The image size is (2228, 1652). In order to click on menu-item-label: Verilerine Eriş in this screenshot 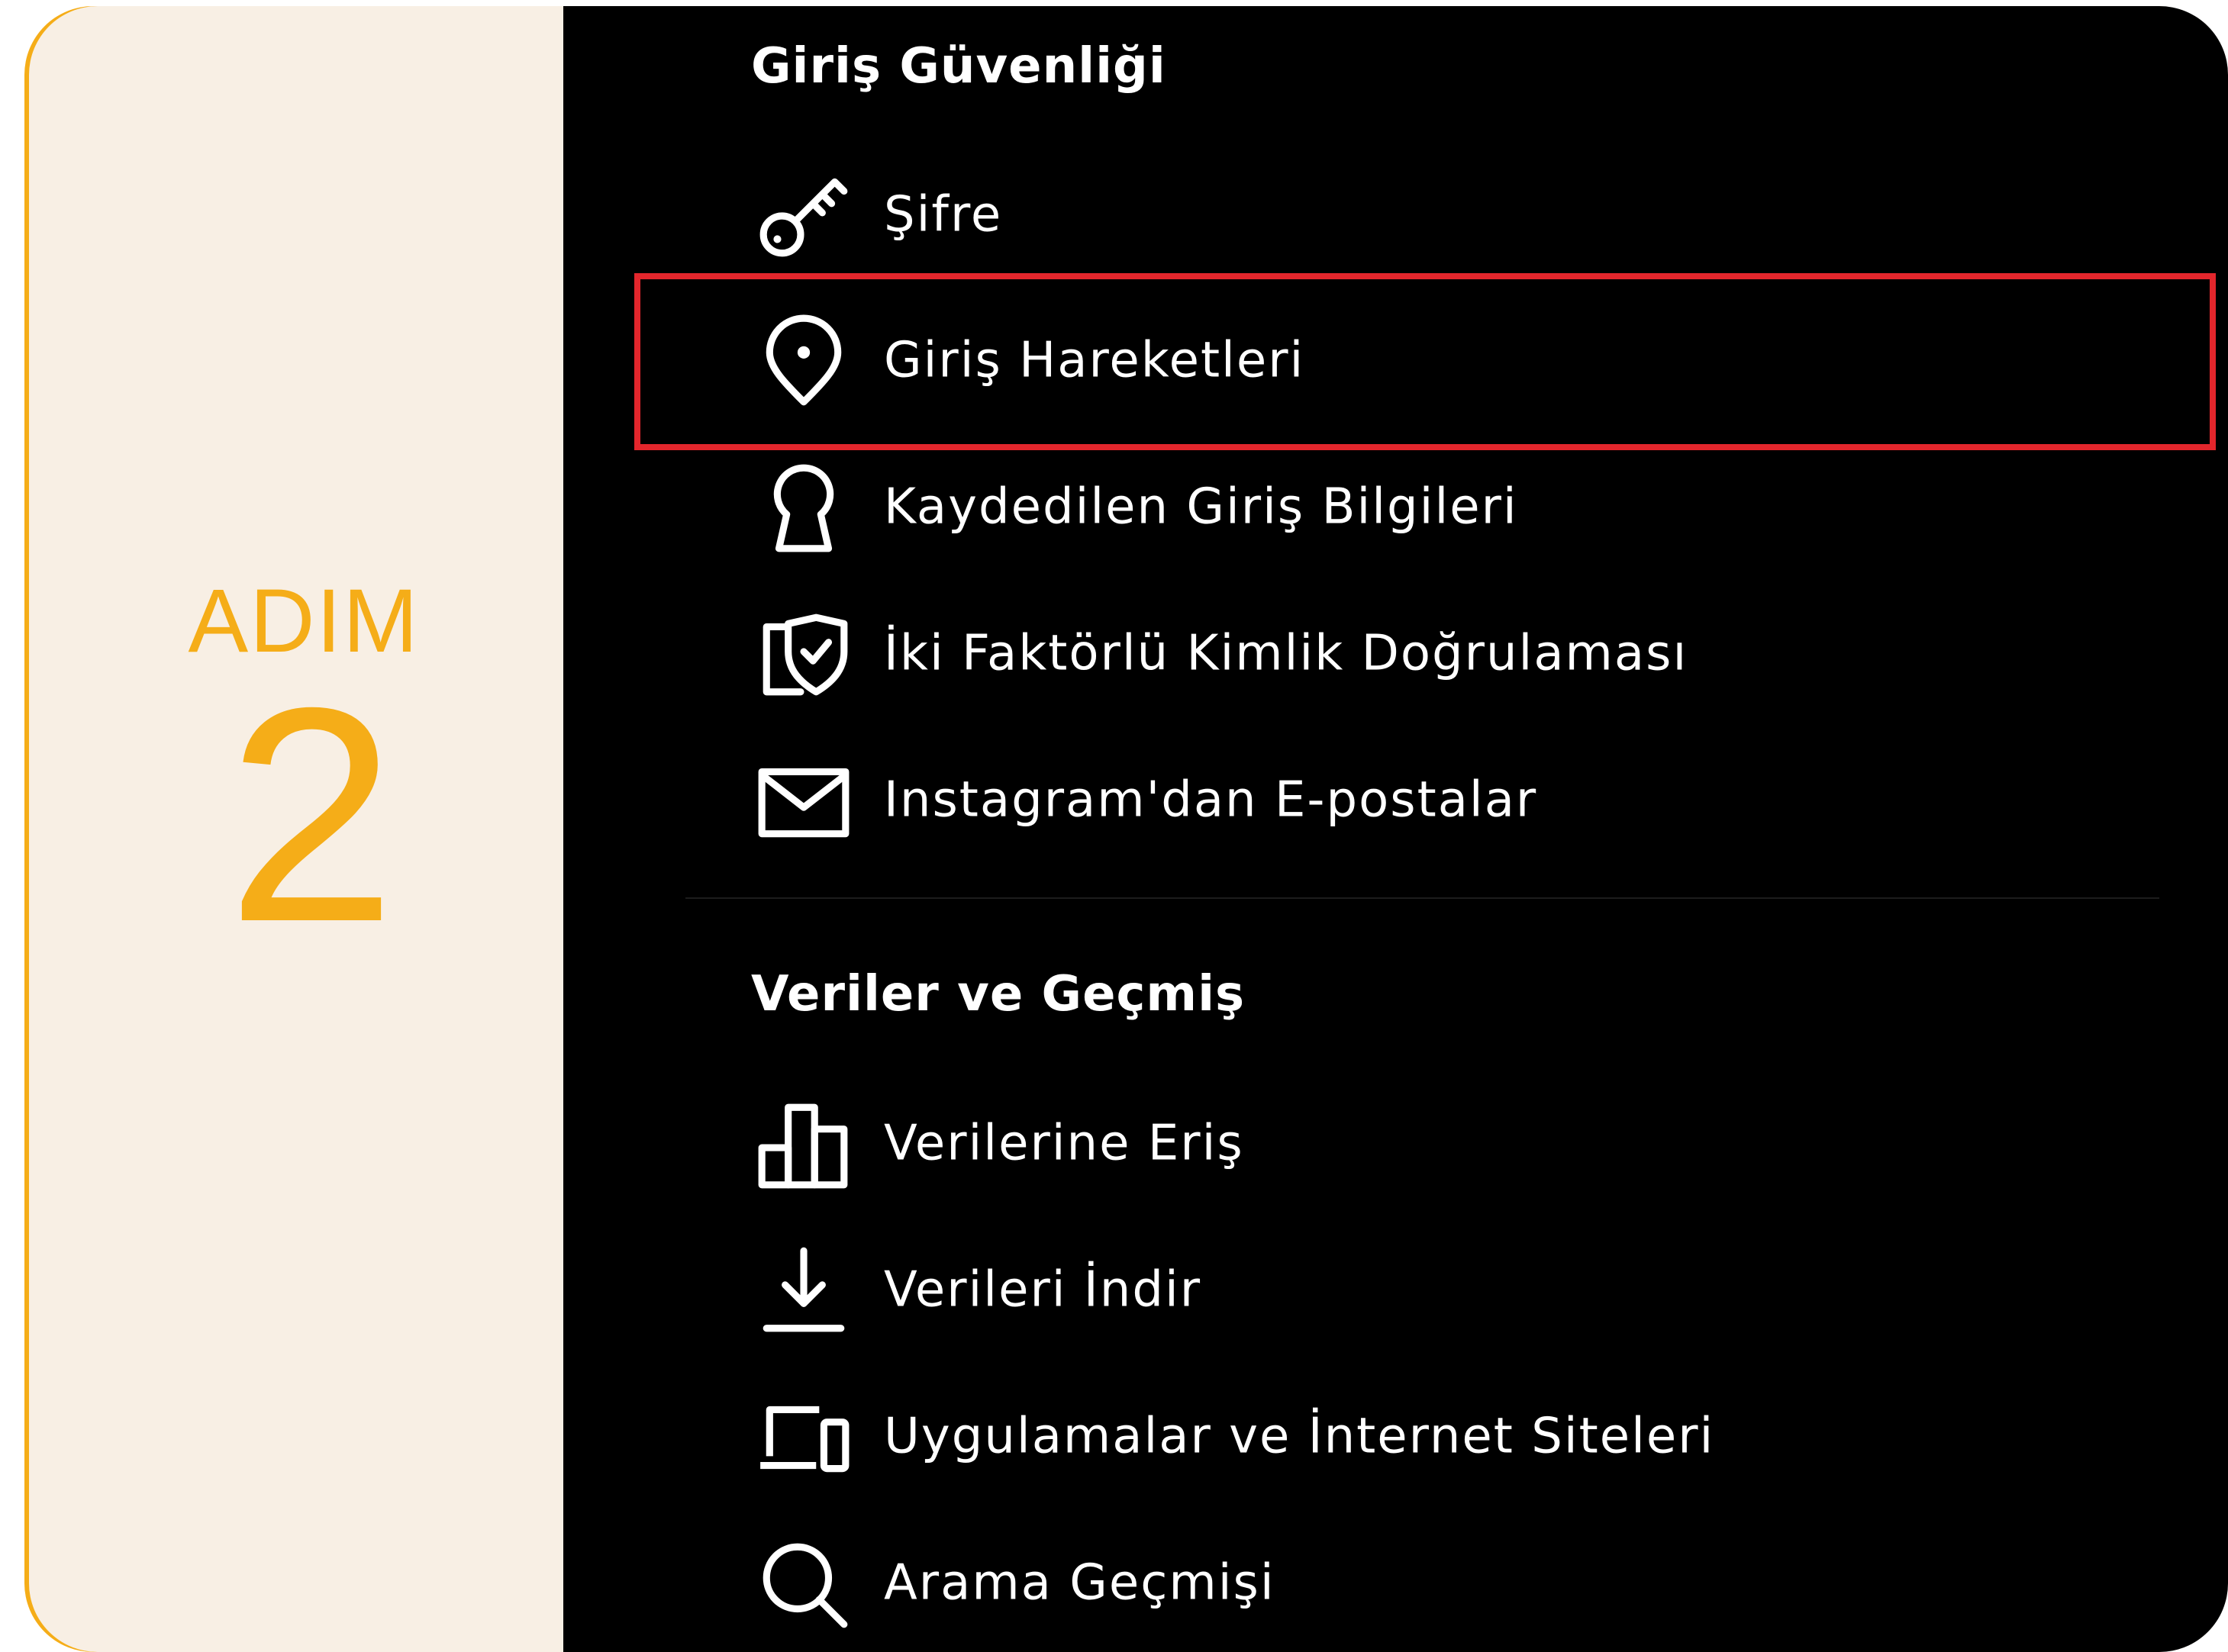, I will do `click(1064, 1143)`.